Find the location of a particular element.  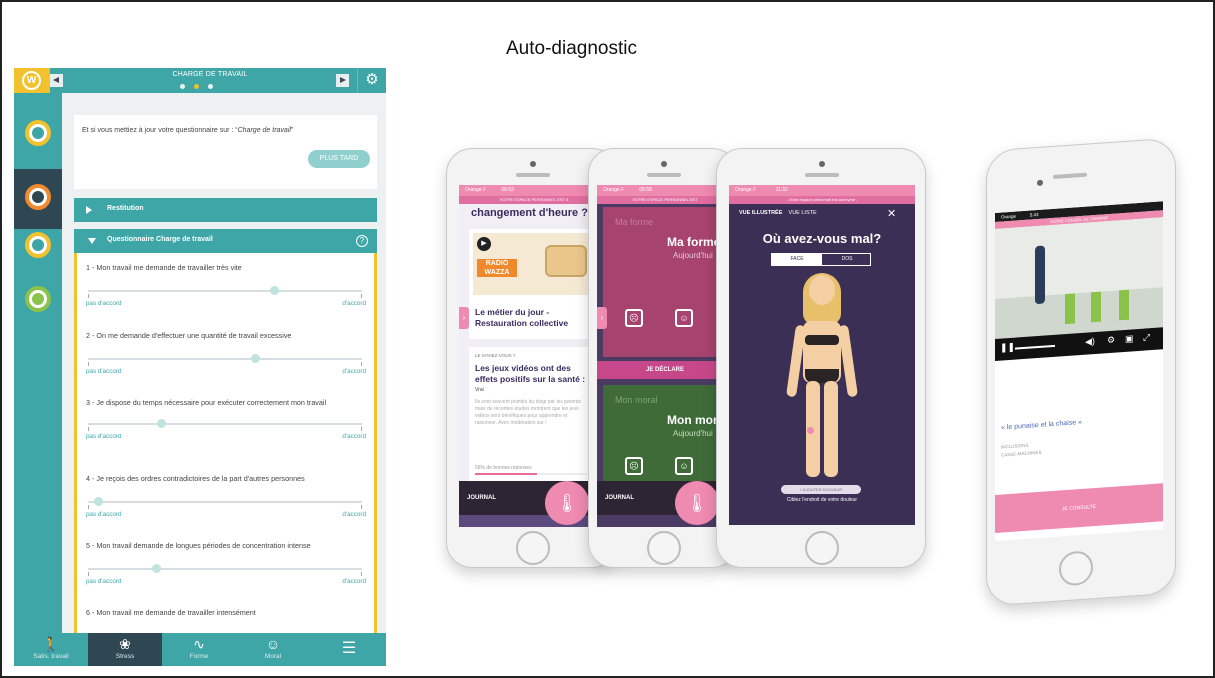

tab-moral: ☺ Moral is located at coordinates (273, 649).